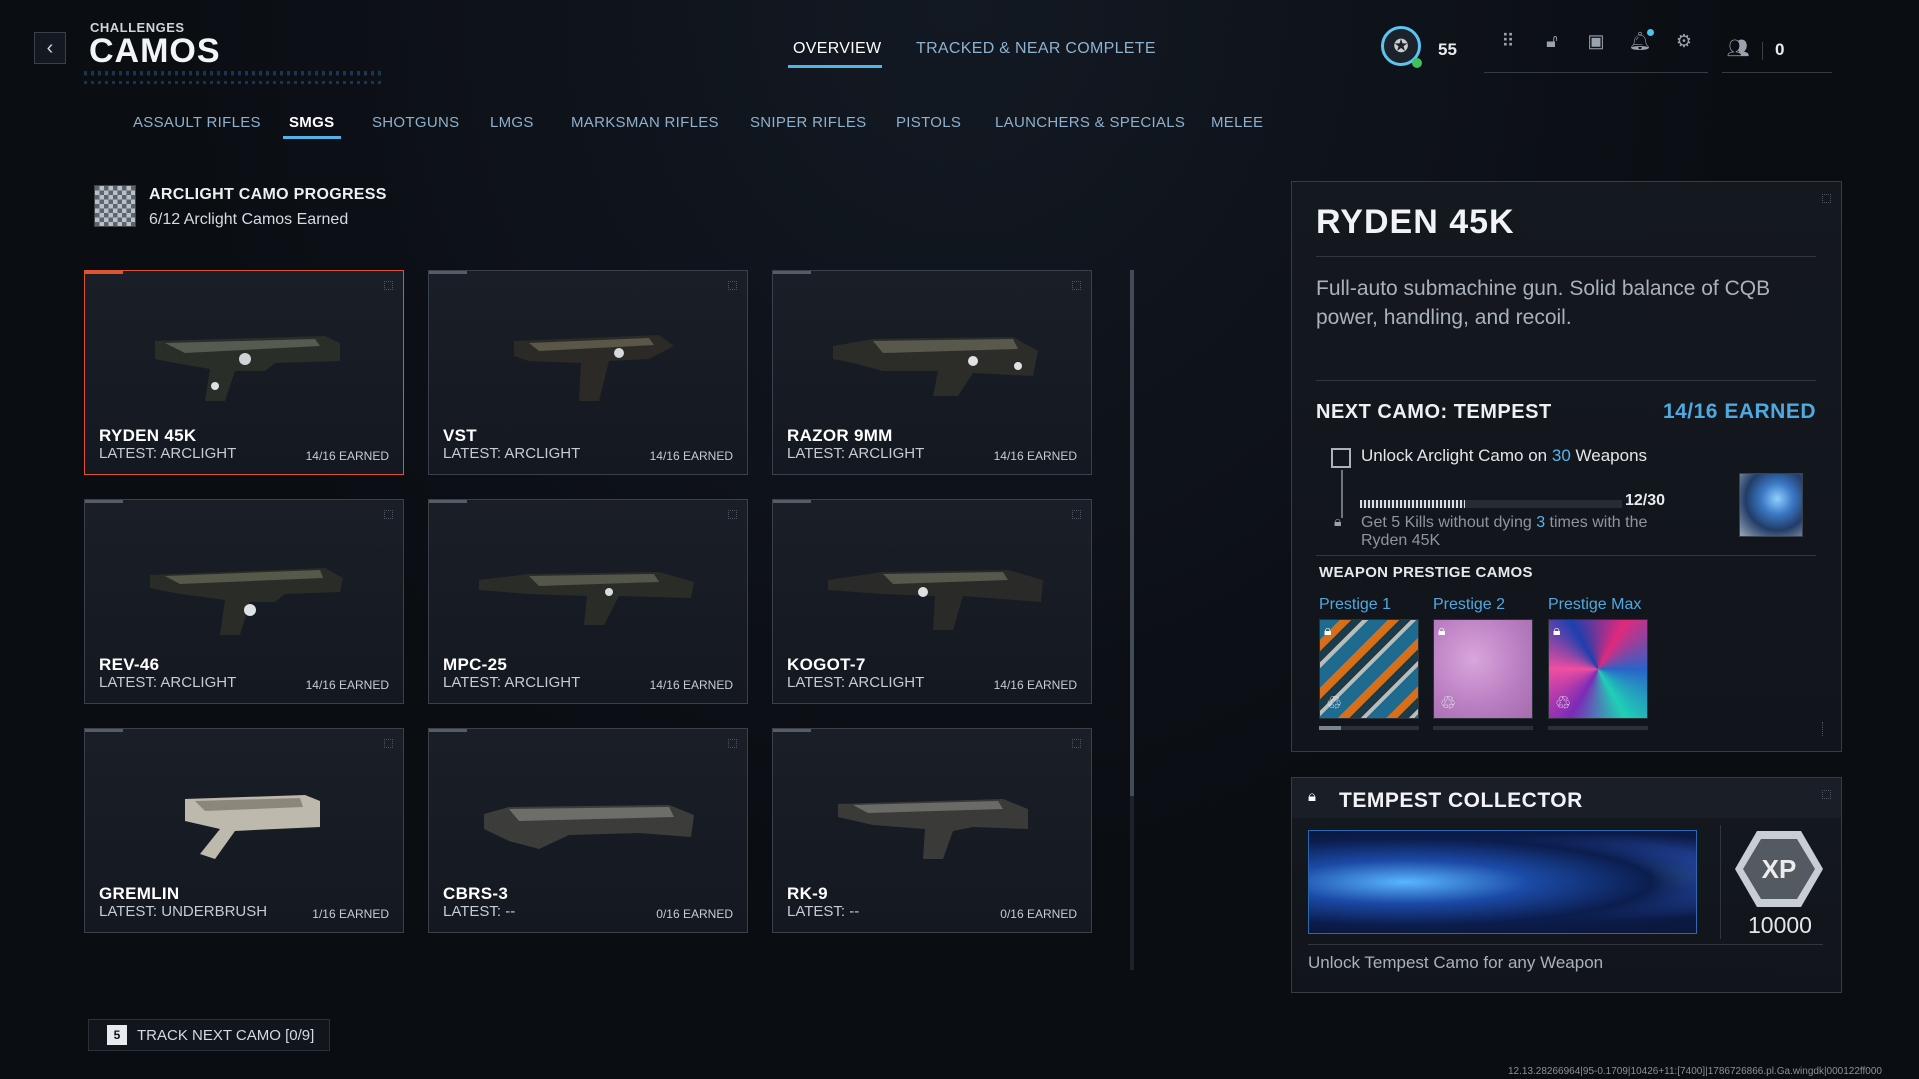  Describe the element at coordinates (1595, 604) in the screenshot. I see `prestige-max-label: Prestige Max` at that location.